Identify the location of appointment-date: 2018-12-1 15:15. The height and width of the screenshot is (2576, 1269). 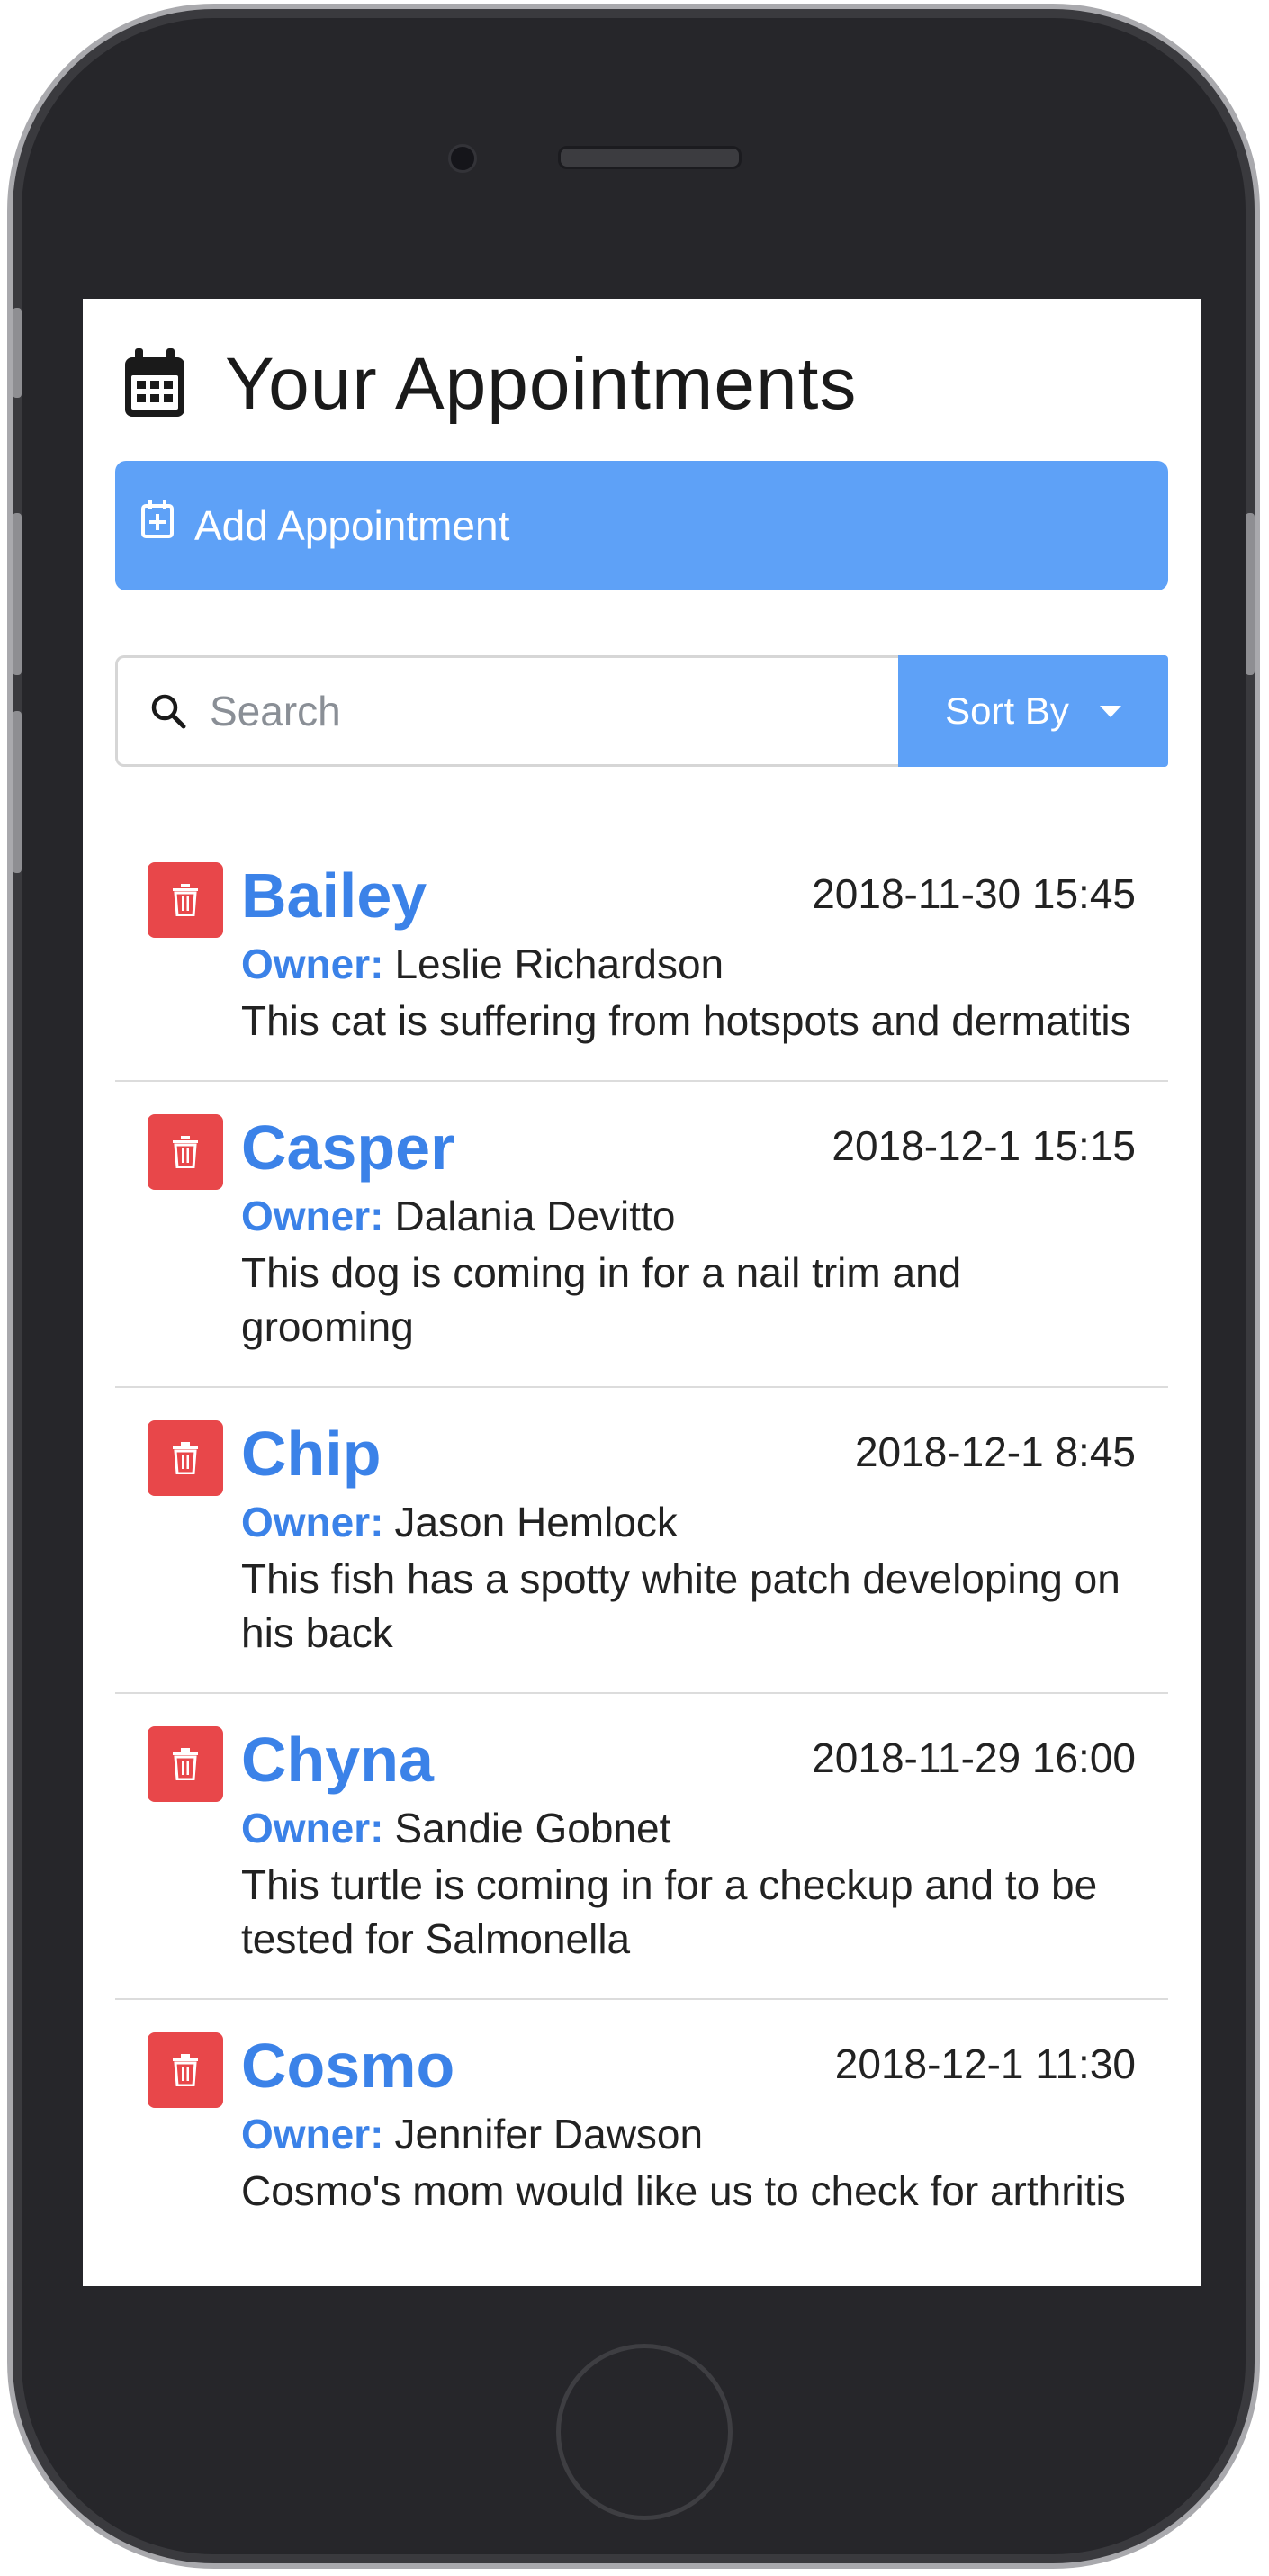
(984, 1145).